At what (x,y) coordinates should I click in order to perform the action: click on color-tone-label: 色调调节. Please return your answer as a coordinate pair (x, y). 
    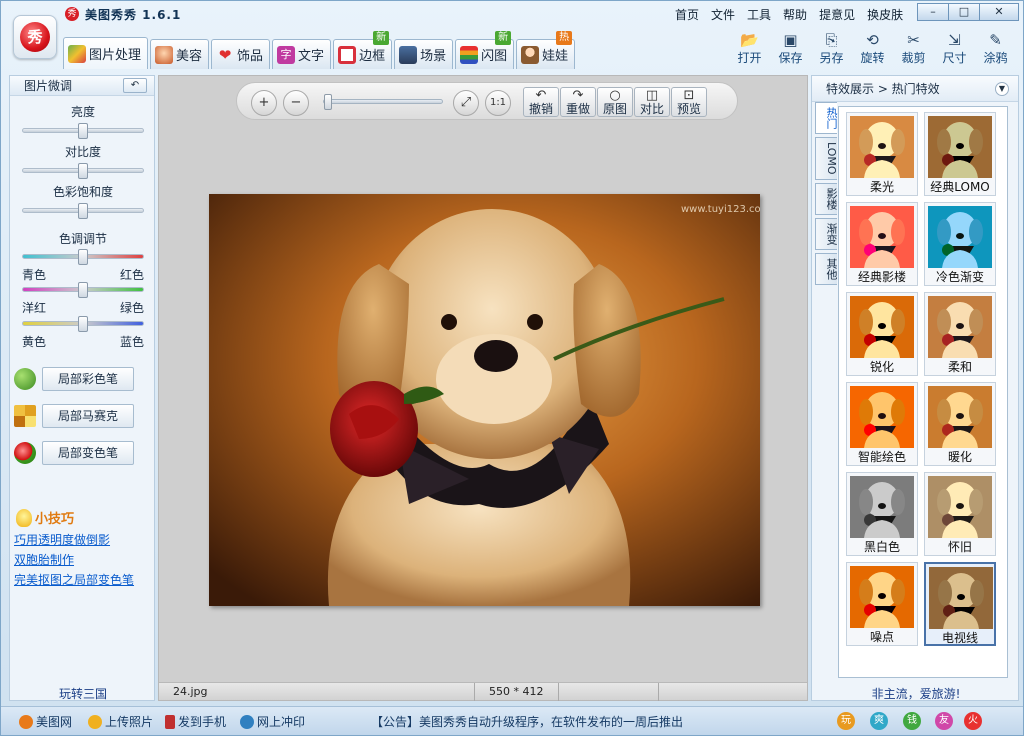
    Looking at the image, I should click on (82, 239).